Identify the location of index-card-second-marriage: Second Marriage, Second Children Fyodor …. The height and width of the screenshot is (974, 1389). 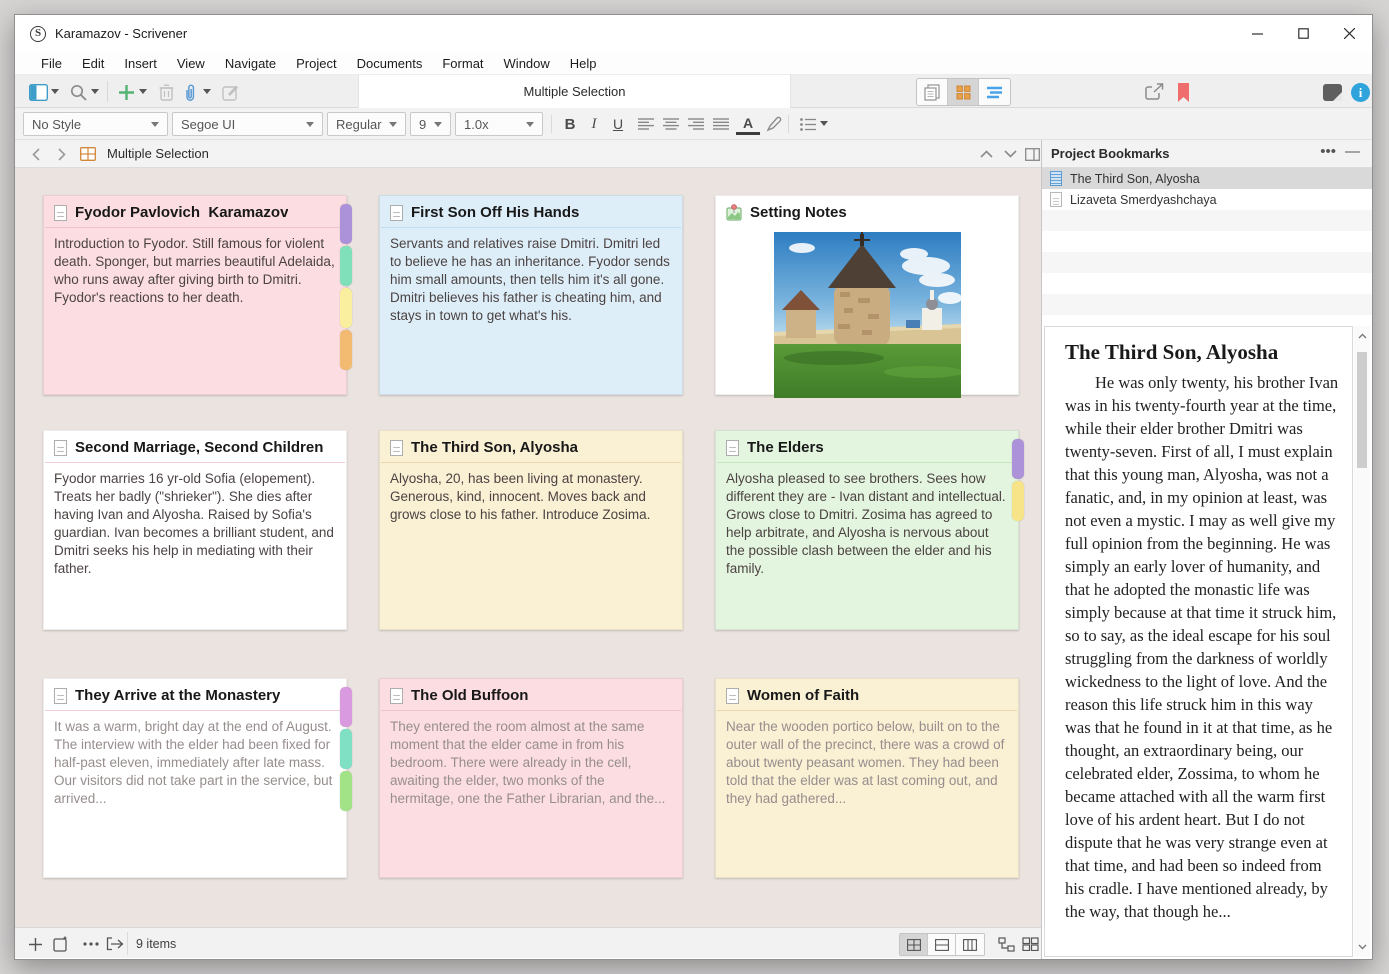
(195, 530).